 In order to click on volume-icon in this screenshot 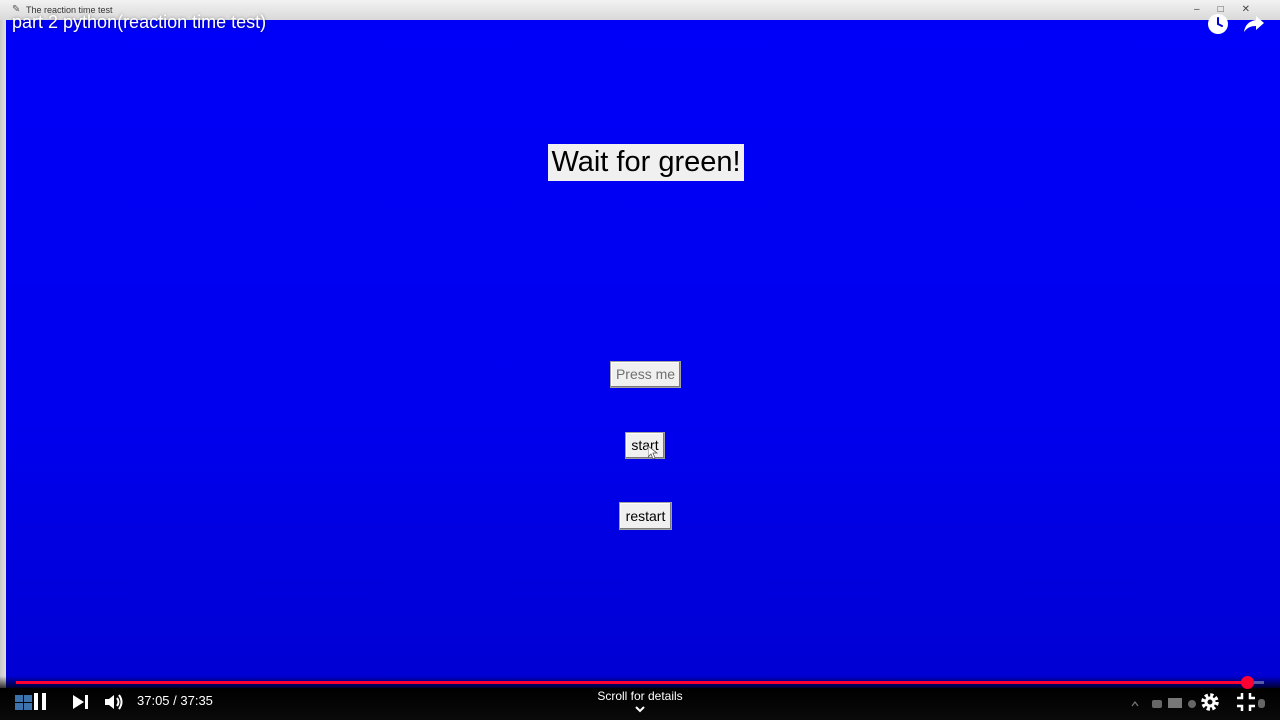, I will do `click(114, 702)`.